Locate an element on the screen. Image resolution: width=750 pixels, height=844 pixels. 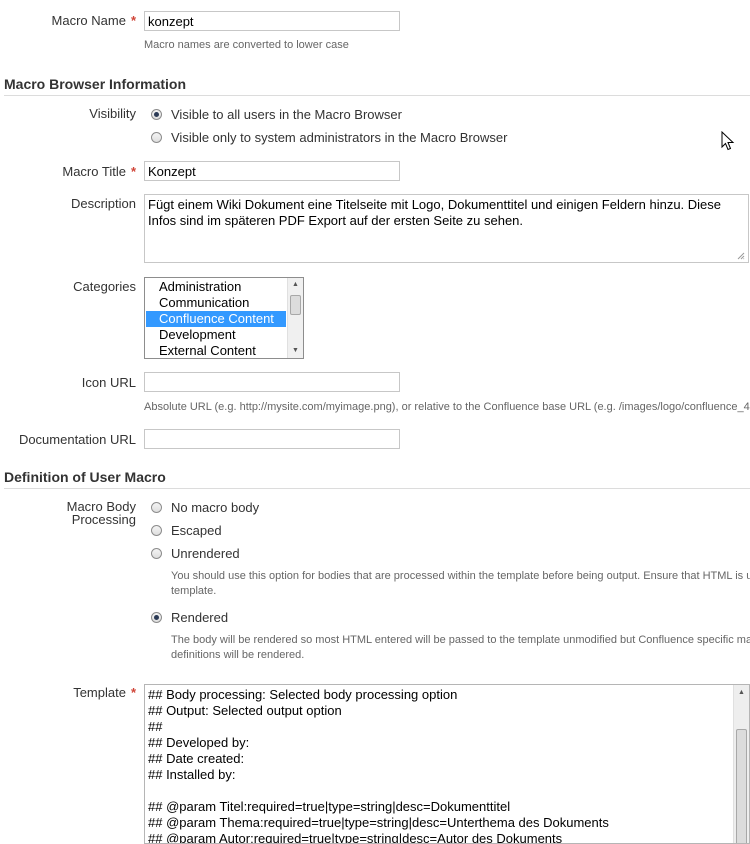
categories-scrollbar: ▲ ▼ is located at coordinates (295, 318).